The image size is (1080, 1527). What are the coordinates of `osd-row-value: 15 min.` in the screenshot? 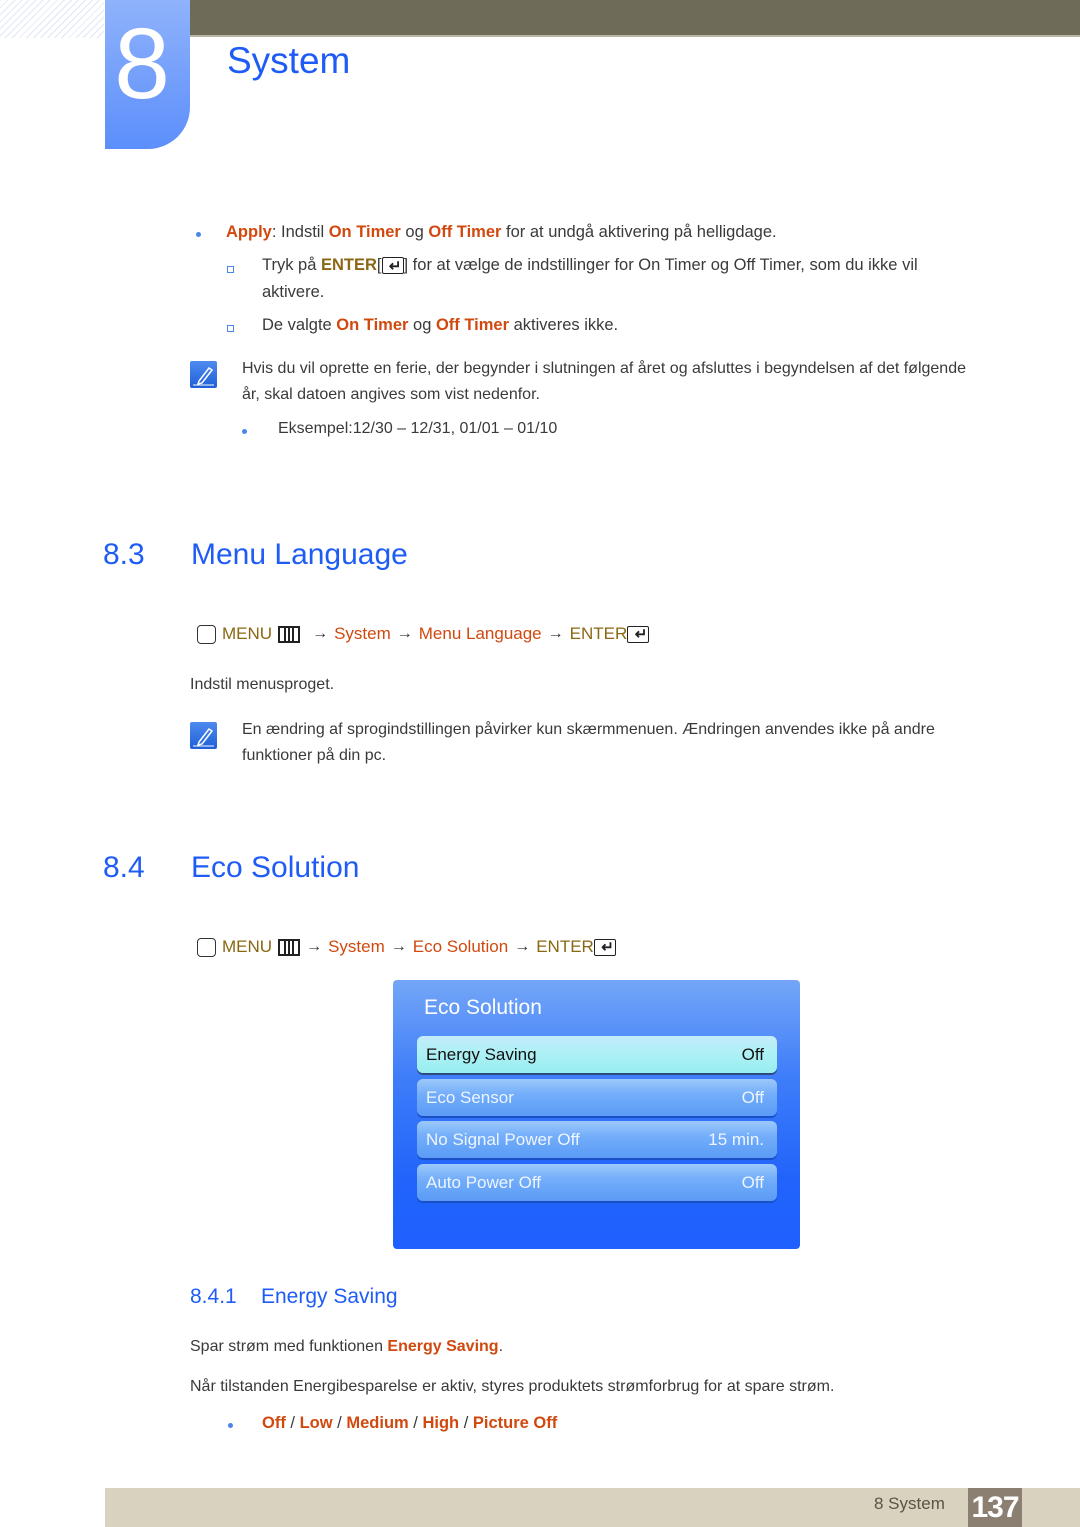 It's located at (736, 1139).